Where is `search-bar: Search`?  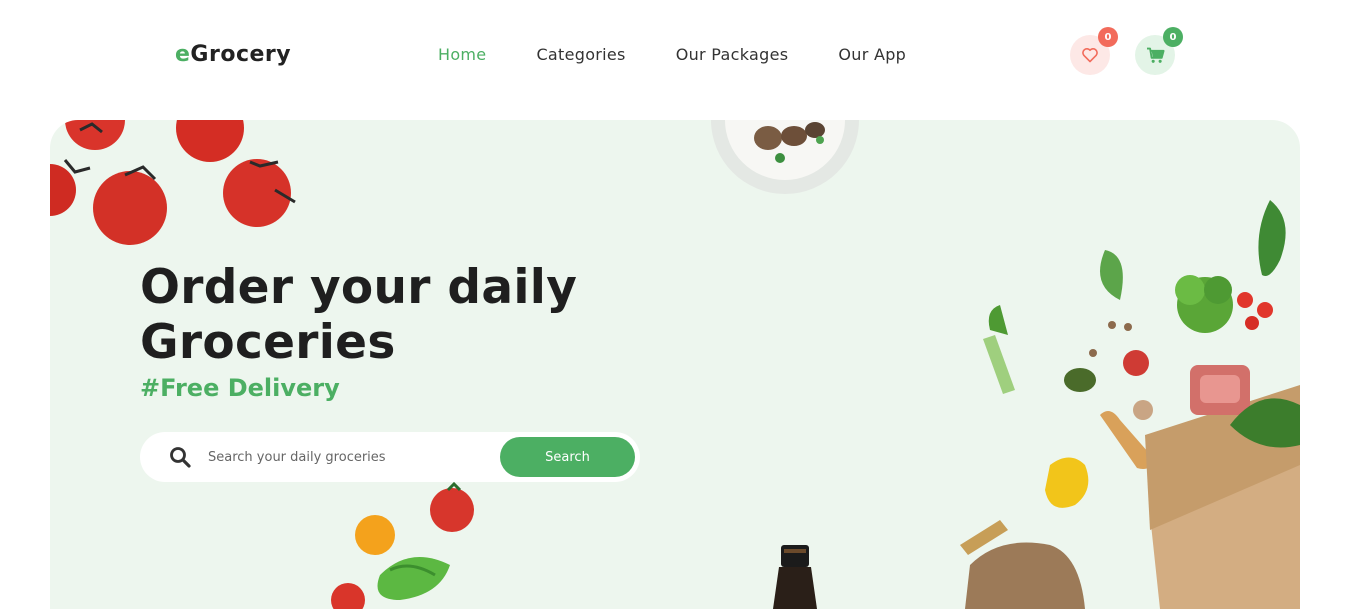
search-bar: Search is located at coordinates (390, 457).